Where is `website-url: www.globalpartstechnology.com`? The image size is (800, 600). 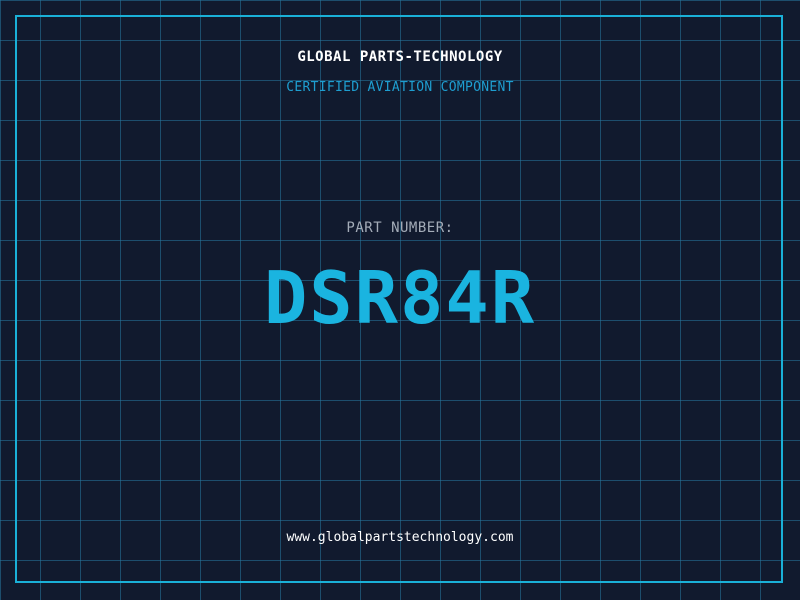
website-url: www.globalpartstechnology.com is located at coordinates (400, 537).